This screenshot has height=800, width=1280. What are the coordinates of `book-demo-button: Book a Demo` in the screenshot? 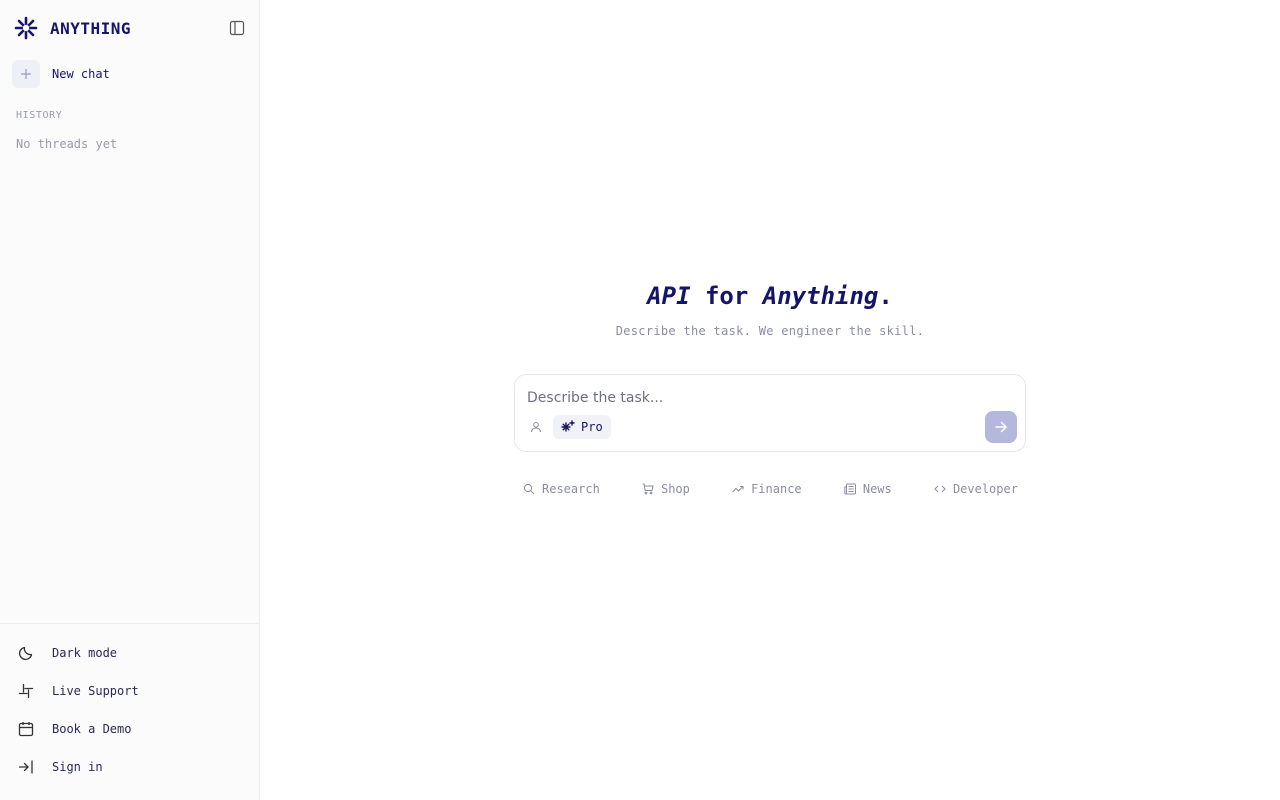 It's located at (129, 729).